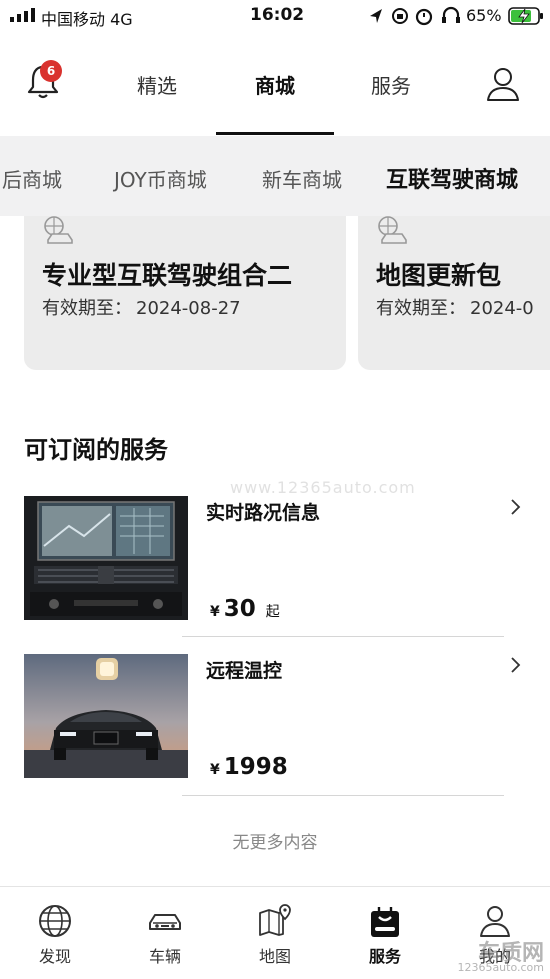 The image size is (550, 979). I want to click on service-item: 远程温控 ¥1998, so click(276, 724).